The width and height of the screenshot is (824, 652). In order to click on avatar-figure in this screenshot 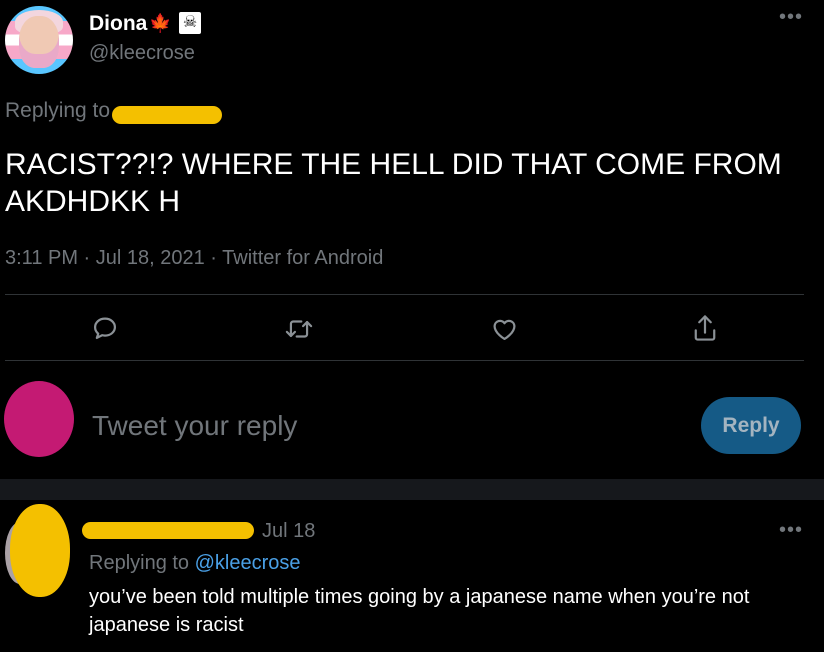, I will do `click(39, 42)`.